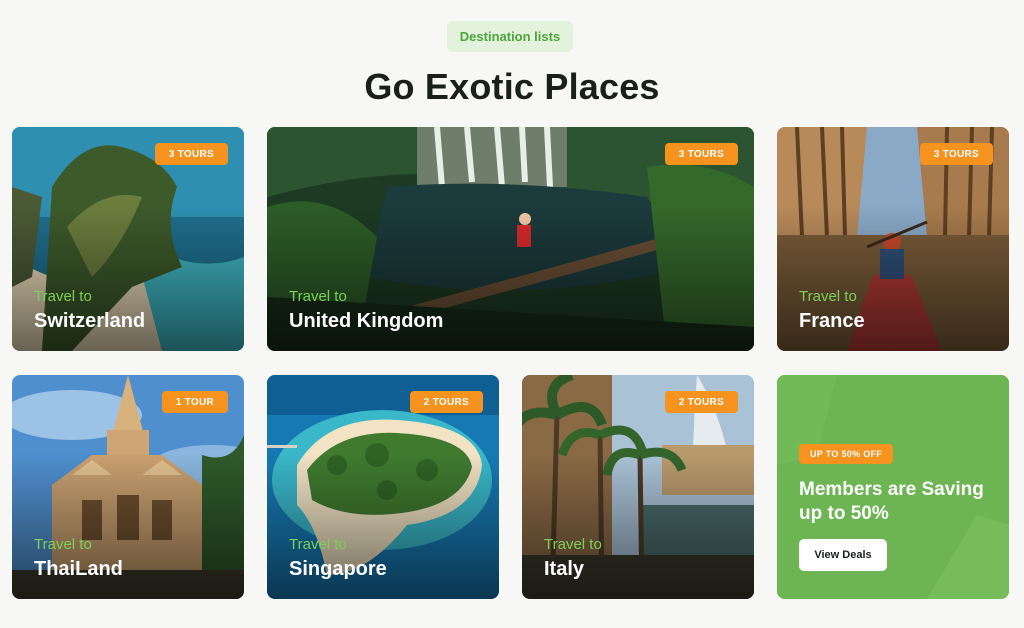 The height and width of the screenshot is (628, 1024). I want to click on destination-name: United Kingdom, so click(366, 321).